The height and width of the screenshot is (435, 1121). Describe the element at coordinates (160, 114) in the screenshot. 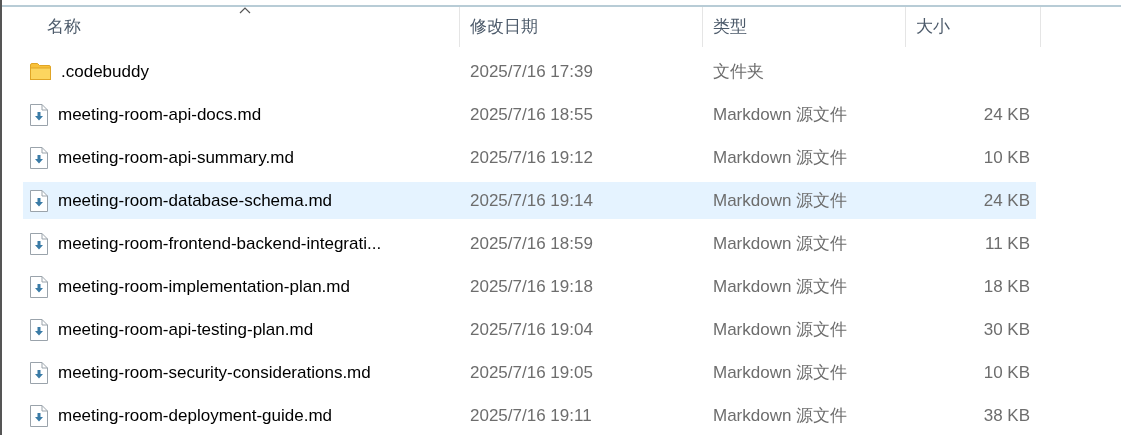

I see `file-name: meeting-room-api-docs.md` at that location.